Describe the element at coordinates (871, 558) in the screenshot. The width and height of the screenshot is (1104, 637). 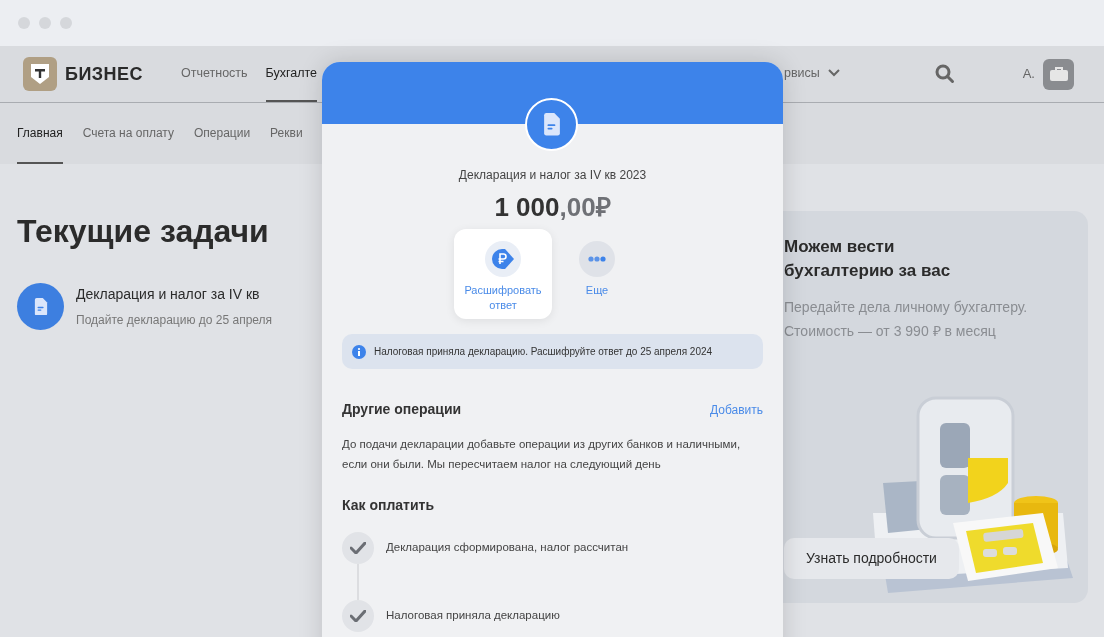
I see `promo-button: Узнать подробности` at that location.